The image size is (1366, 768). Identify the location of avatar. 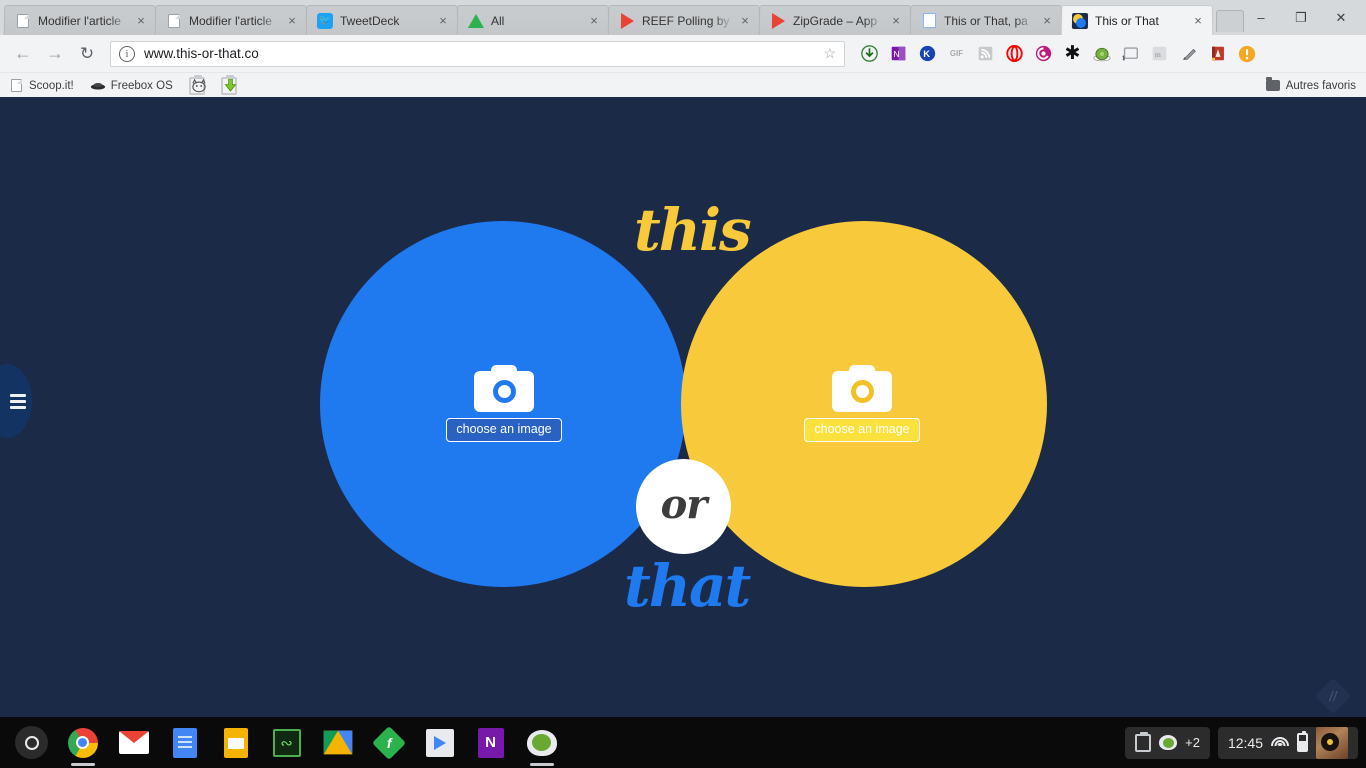
(1332, 742).